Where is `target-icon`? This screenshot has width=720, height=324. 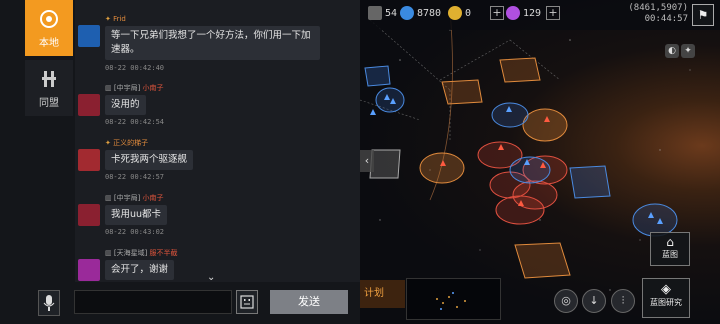 target-icon is located at coordinates (49, 19).